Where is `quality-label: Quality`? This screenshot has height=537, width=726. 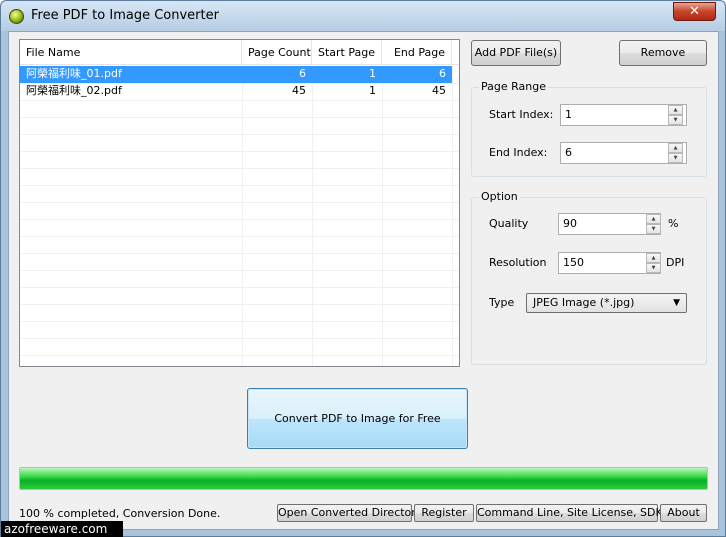 quality-label: Quality is located at coordinates (509, 223).